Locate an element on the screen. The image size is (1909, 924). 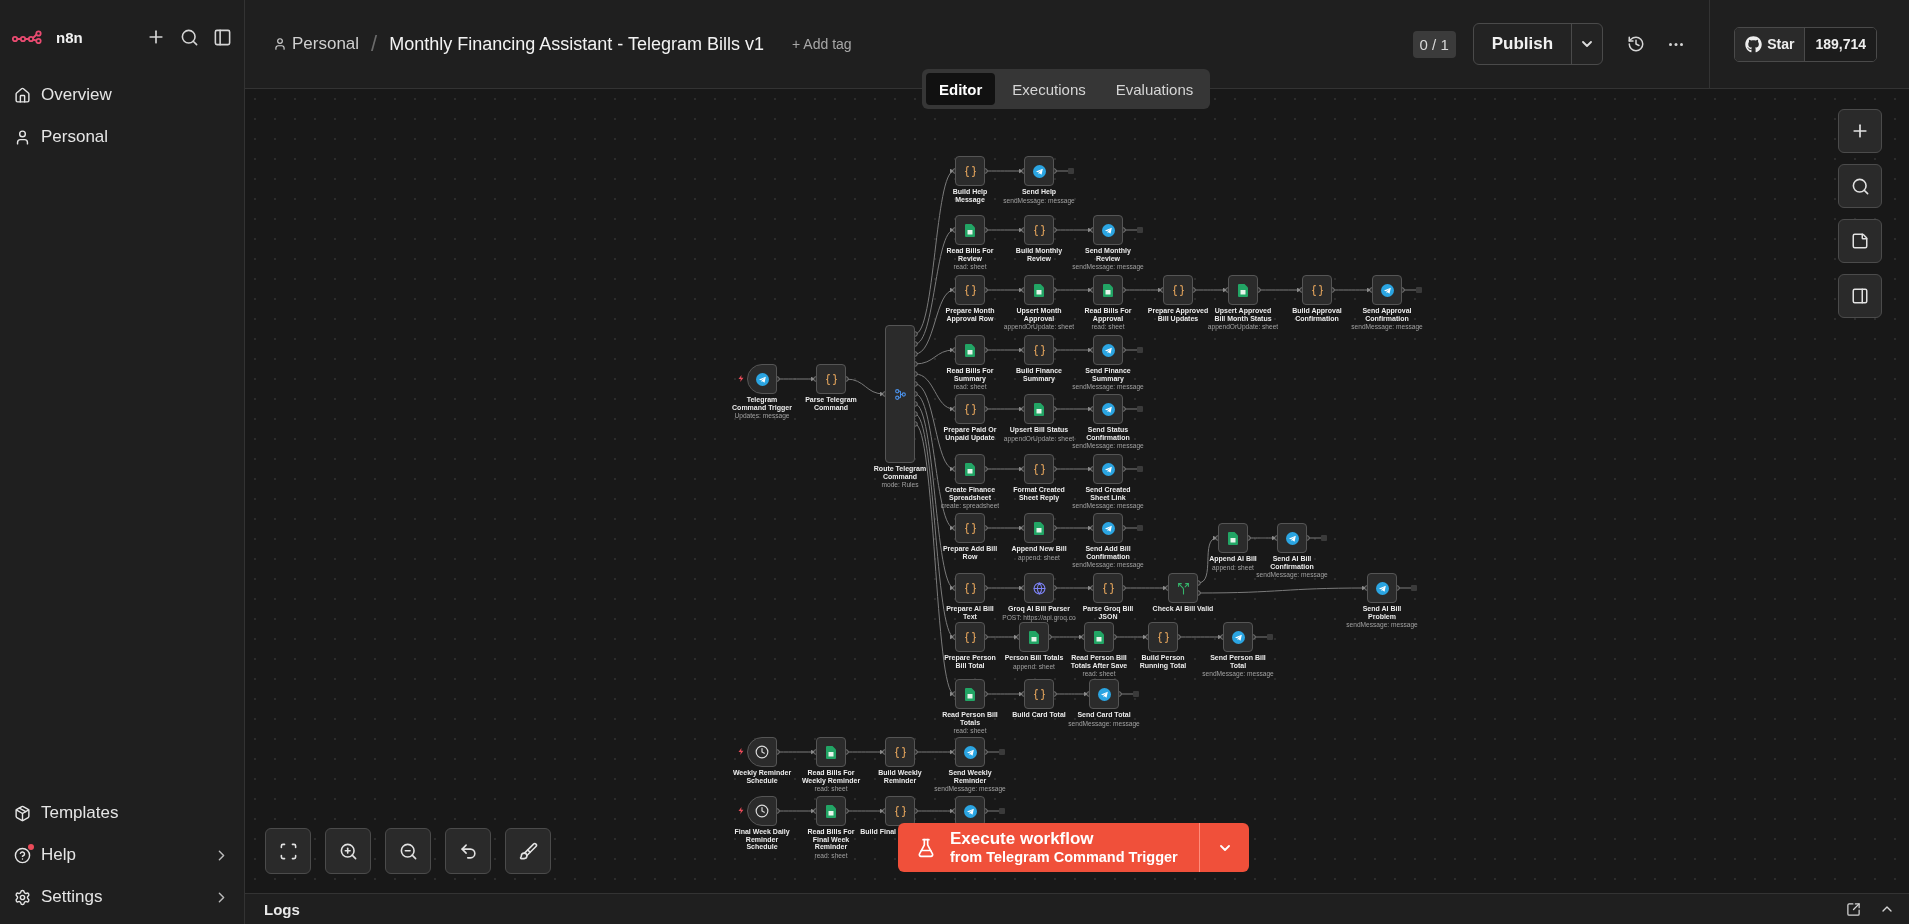
publish-button: Publish is located at coordinates (1522, 44).